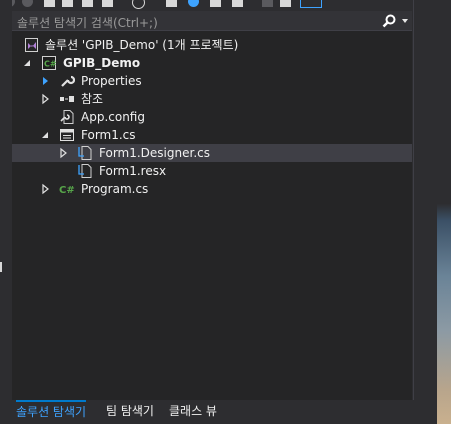 The image size is (451, 424). What do you see at coordinates (85, 171) in the screenshot?
I see `resource-file-icon` at bounding box center [85, 171].